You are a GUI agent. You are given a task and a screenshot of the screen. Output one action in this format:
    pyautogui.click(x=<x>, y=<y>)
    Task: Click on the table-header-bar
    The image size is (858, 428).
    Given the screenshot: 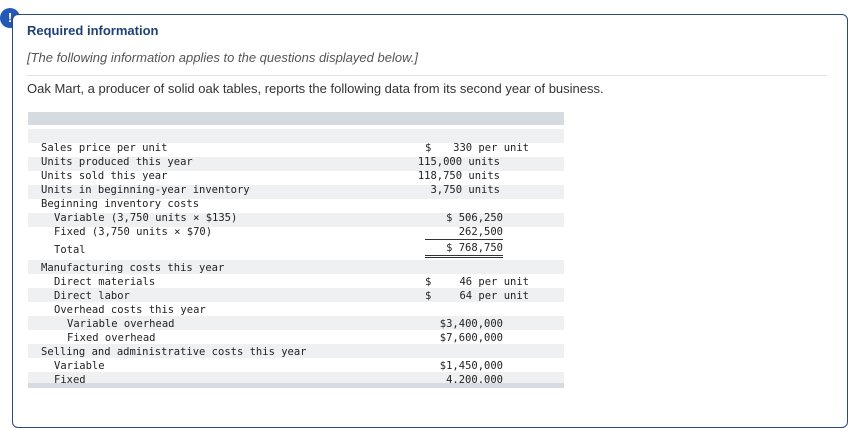 What is the action you would take?
    pyautogui.click(x=296, y=118)
    